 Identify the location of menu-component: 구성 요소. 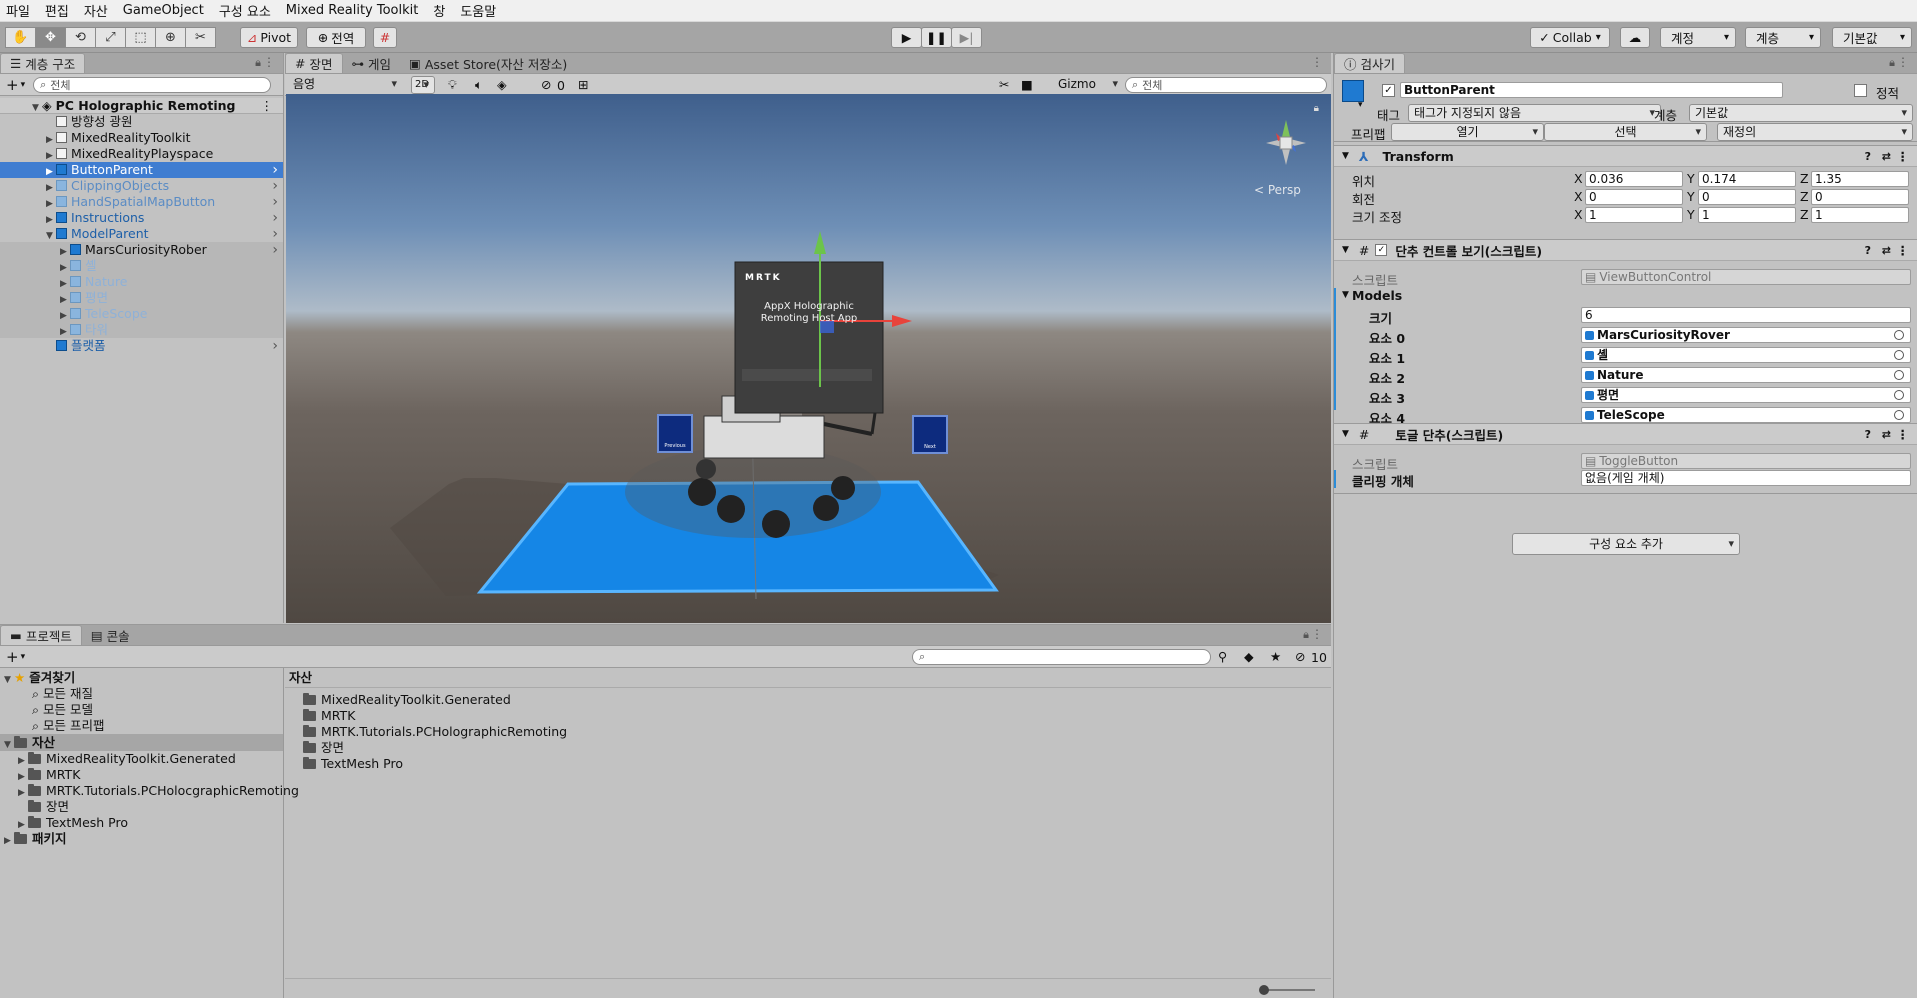
(245, 10).